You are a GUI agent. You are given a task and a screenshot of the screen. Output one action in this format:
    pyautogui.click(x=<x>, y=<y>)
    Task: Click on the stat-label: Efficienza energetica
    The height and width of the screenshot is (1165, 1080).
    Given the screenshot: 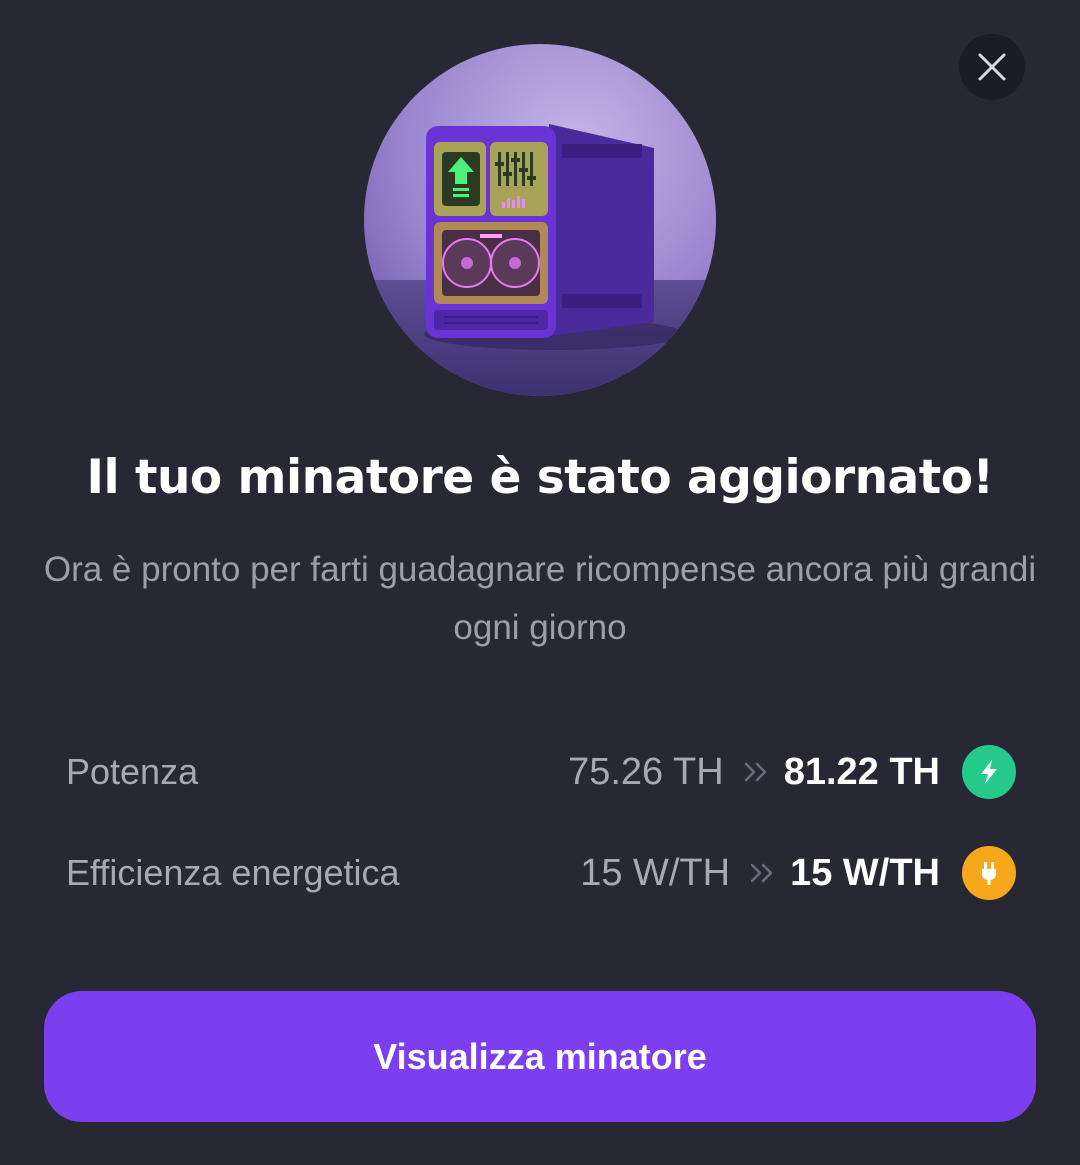 What is the action you would take?
    pyautogui.click(x=233, y=872)
    